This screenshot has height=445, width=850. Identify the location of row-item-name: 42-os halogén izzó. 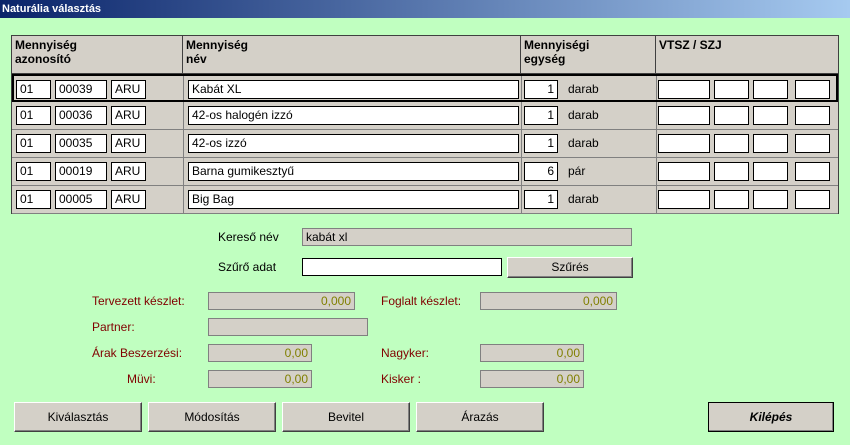
(353, 115).